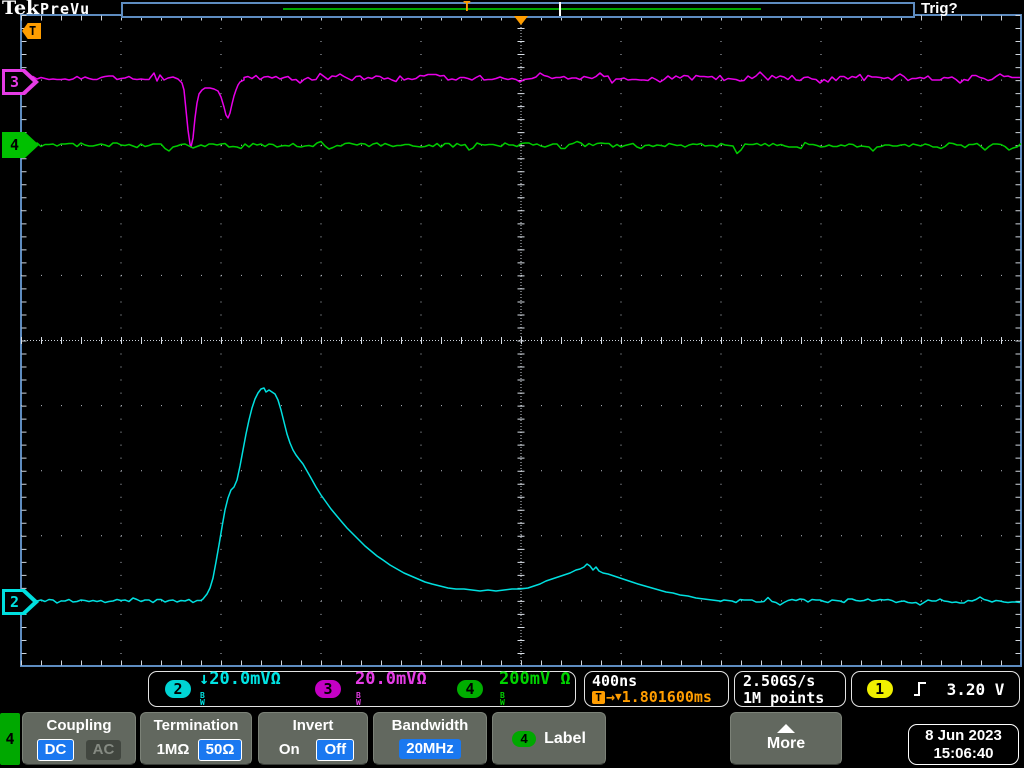  I want to click on invert-off-option: Off, so click(335, 750).